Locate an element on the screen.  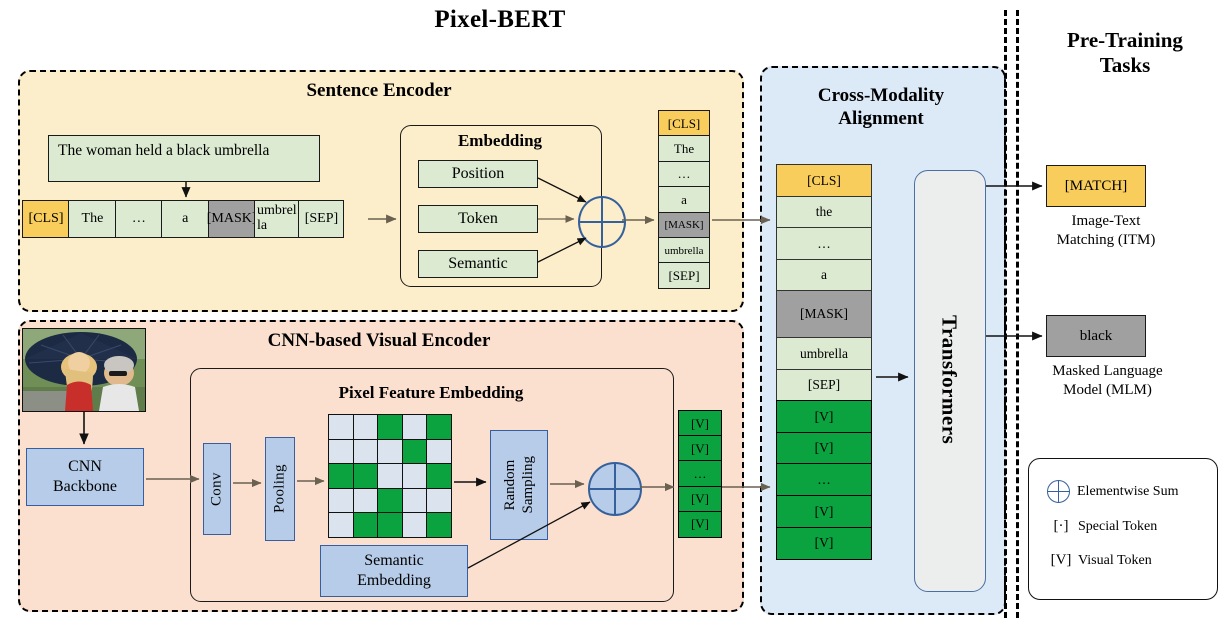
cm-token-11-visual: [V] is located at coordinates (824, 512).